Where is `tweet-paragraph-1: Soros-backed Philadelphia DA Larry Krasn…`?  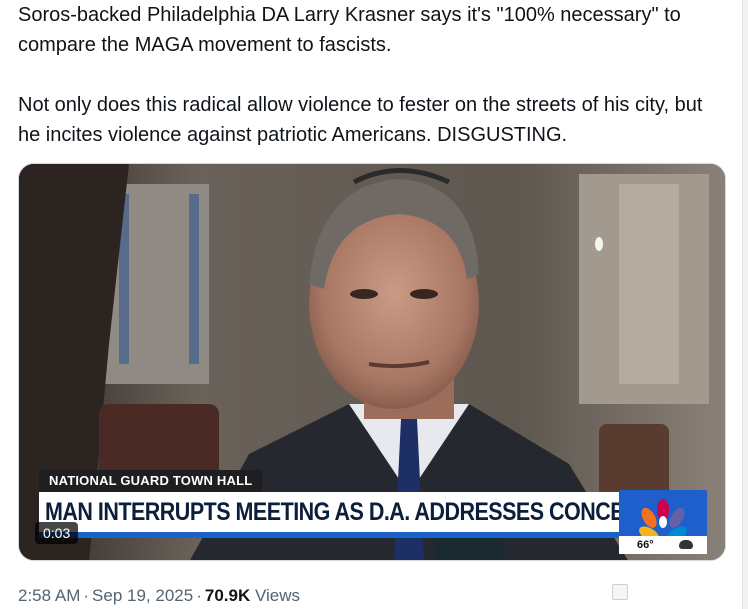 tweet-paragraph-1: Soros-backed Philadelphia DA Larry Krasn… is located at coordinates (349, 30).